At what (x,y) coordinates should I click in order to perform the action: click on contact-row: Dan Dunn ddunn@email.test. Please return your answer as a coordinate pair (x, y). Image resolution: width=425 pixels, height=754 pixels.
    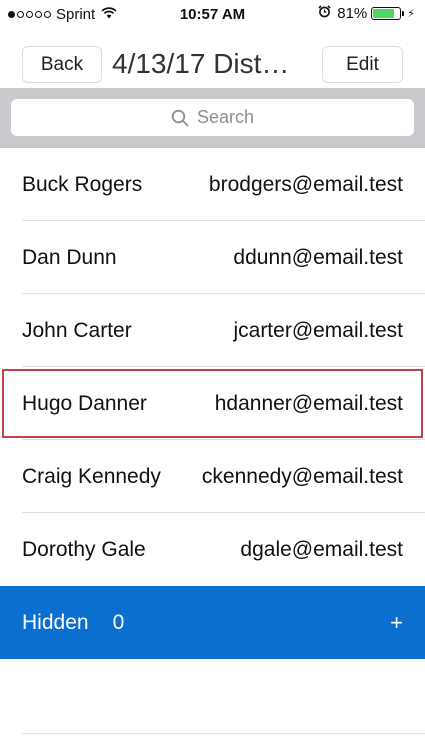
    Looking at the image, I should click on (212, 257).